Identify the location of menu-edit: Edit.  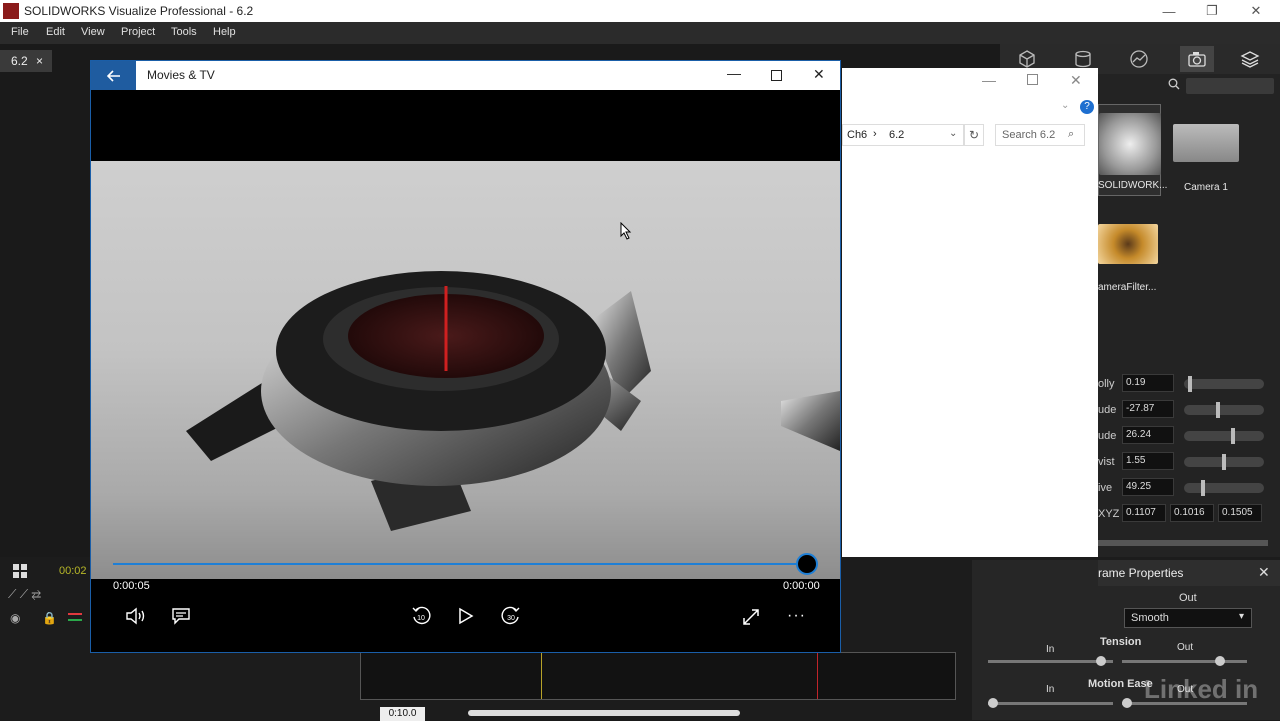
(55, 32).